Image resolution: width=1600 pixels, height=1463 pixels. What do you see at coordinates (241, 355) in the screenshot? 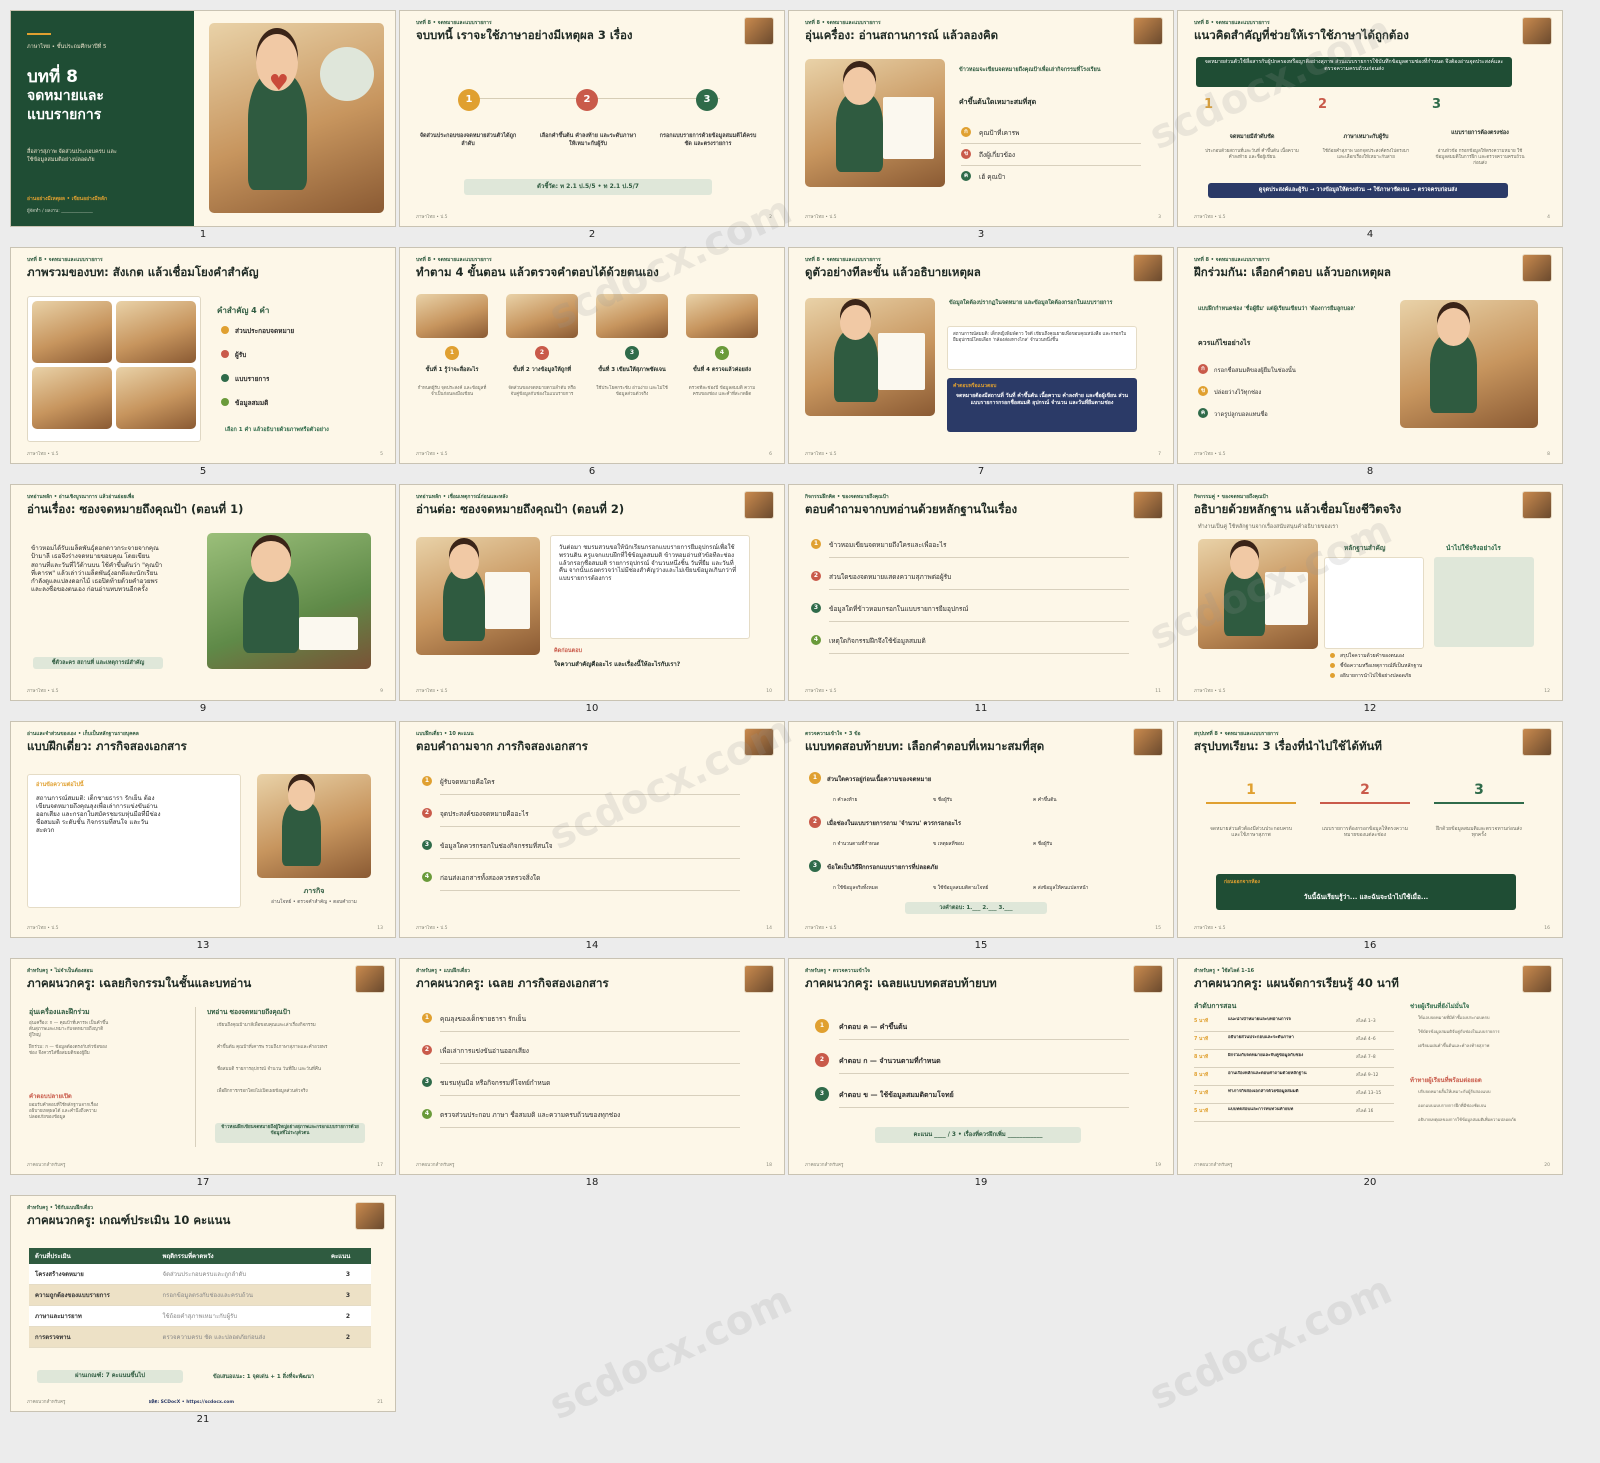
I see `keyword-item: ผู้รับ` at bounding box center [241, 355].